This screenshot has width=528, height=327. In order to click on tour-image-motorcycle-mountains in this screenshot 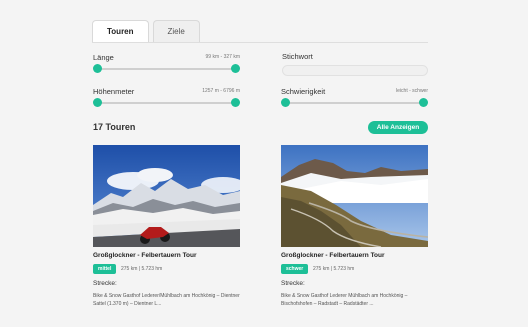, I will do `click(166, 196)`.